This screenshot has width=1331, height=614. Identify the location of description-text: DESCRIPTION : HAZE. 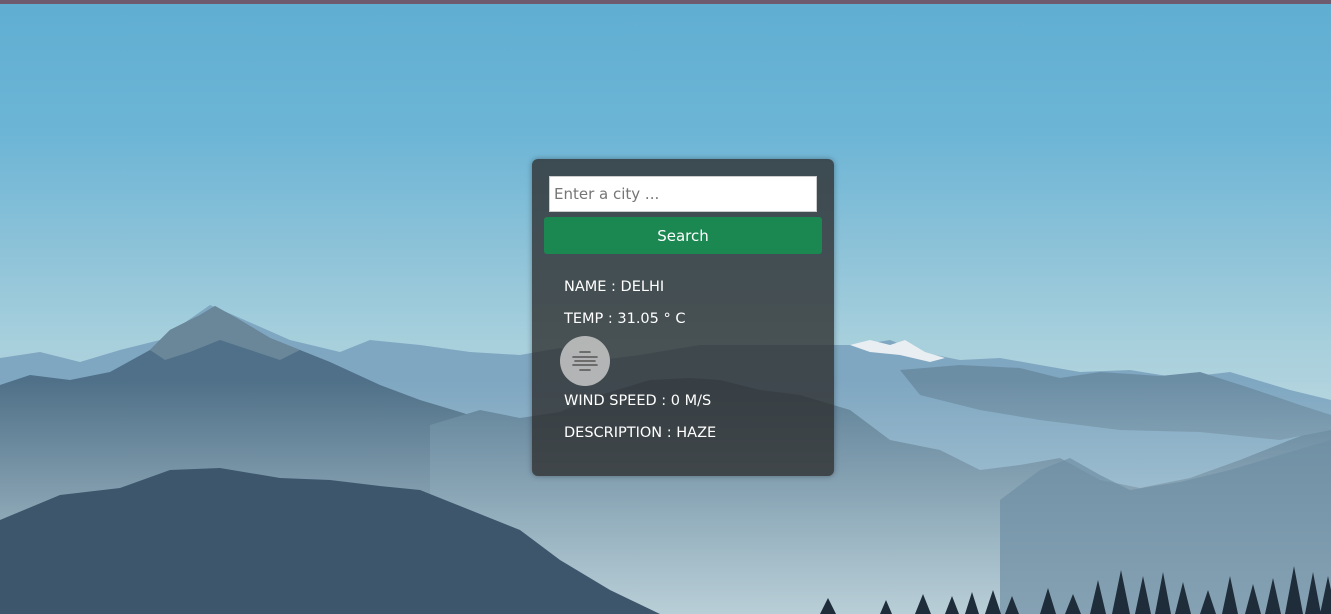
(640, 433).